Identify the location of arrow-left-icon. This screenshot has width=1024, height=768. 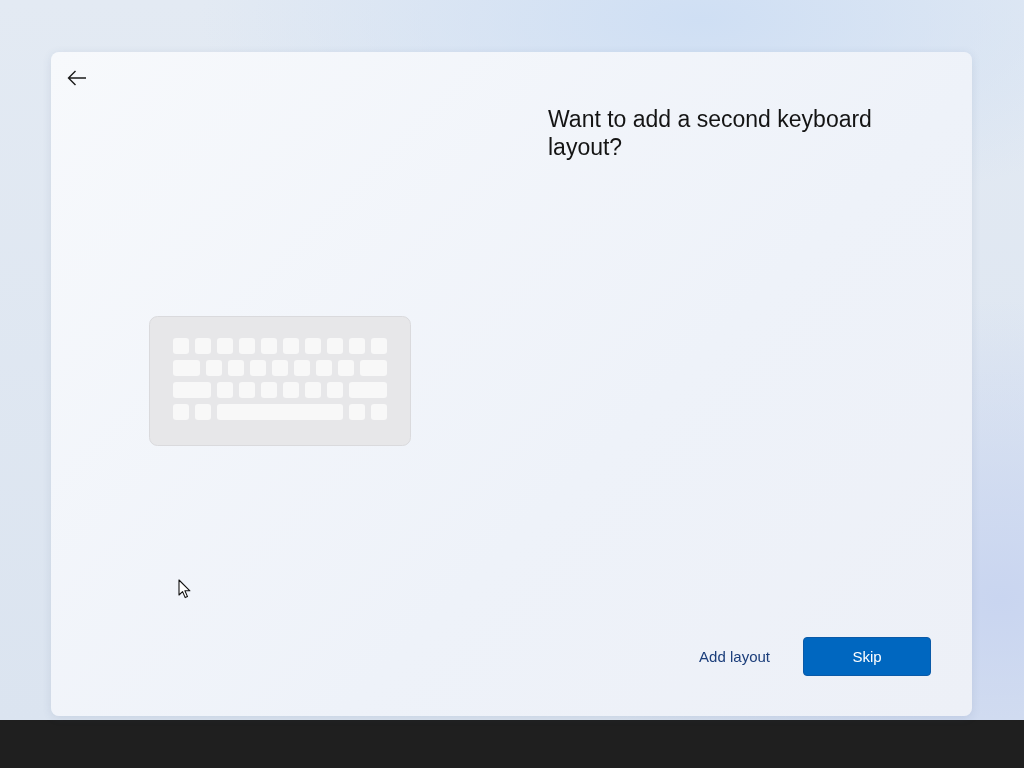
(77, 78).